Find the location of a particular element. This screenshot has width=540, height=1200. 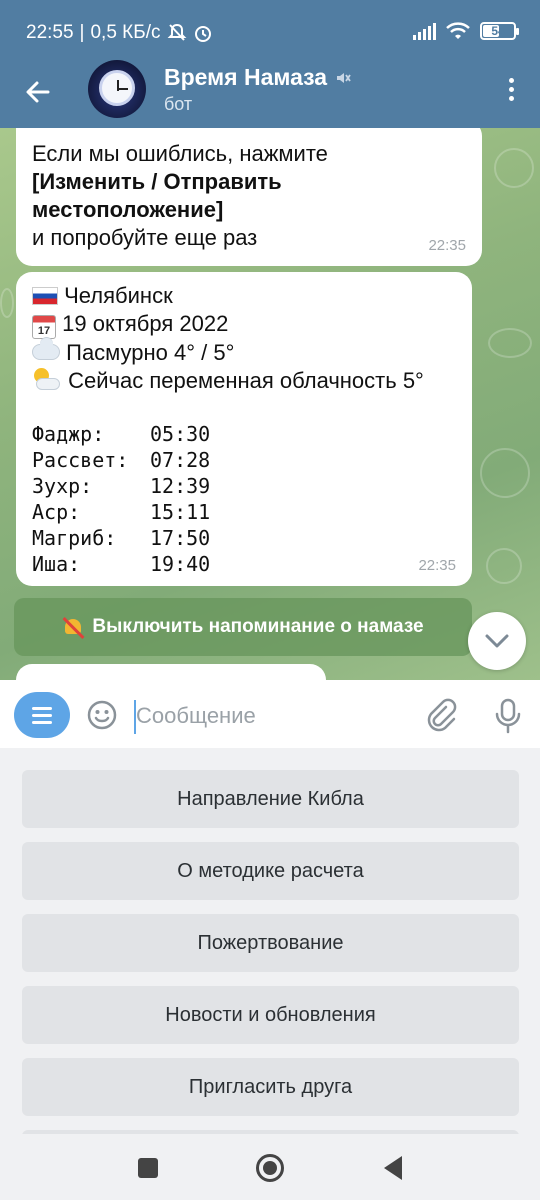

back-arrow-icon is located at coordinates (38, 92).